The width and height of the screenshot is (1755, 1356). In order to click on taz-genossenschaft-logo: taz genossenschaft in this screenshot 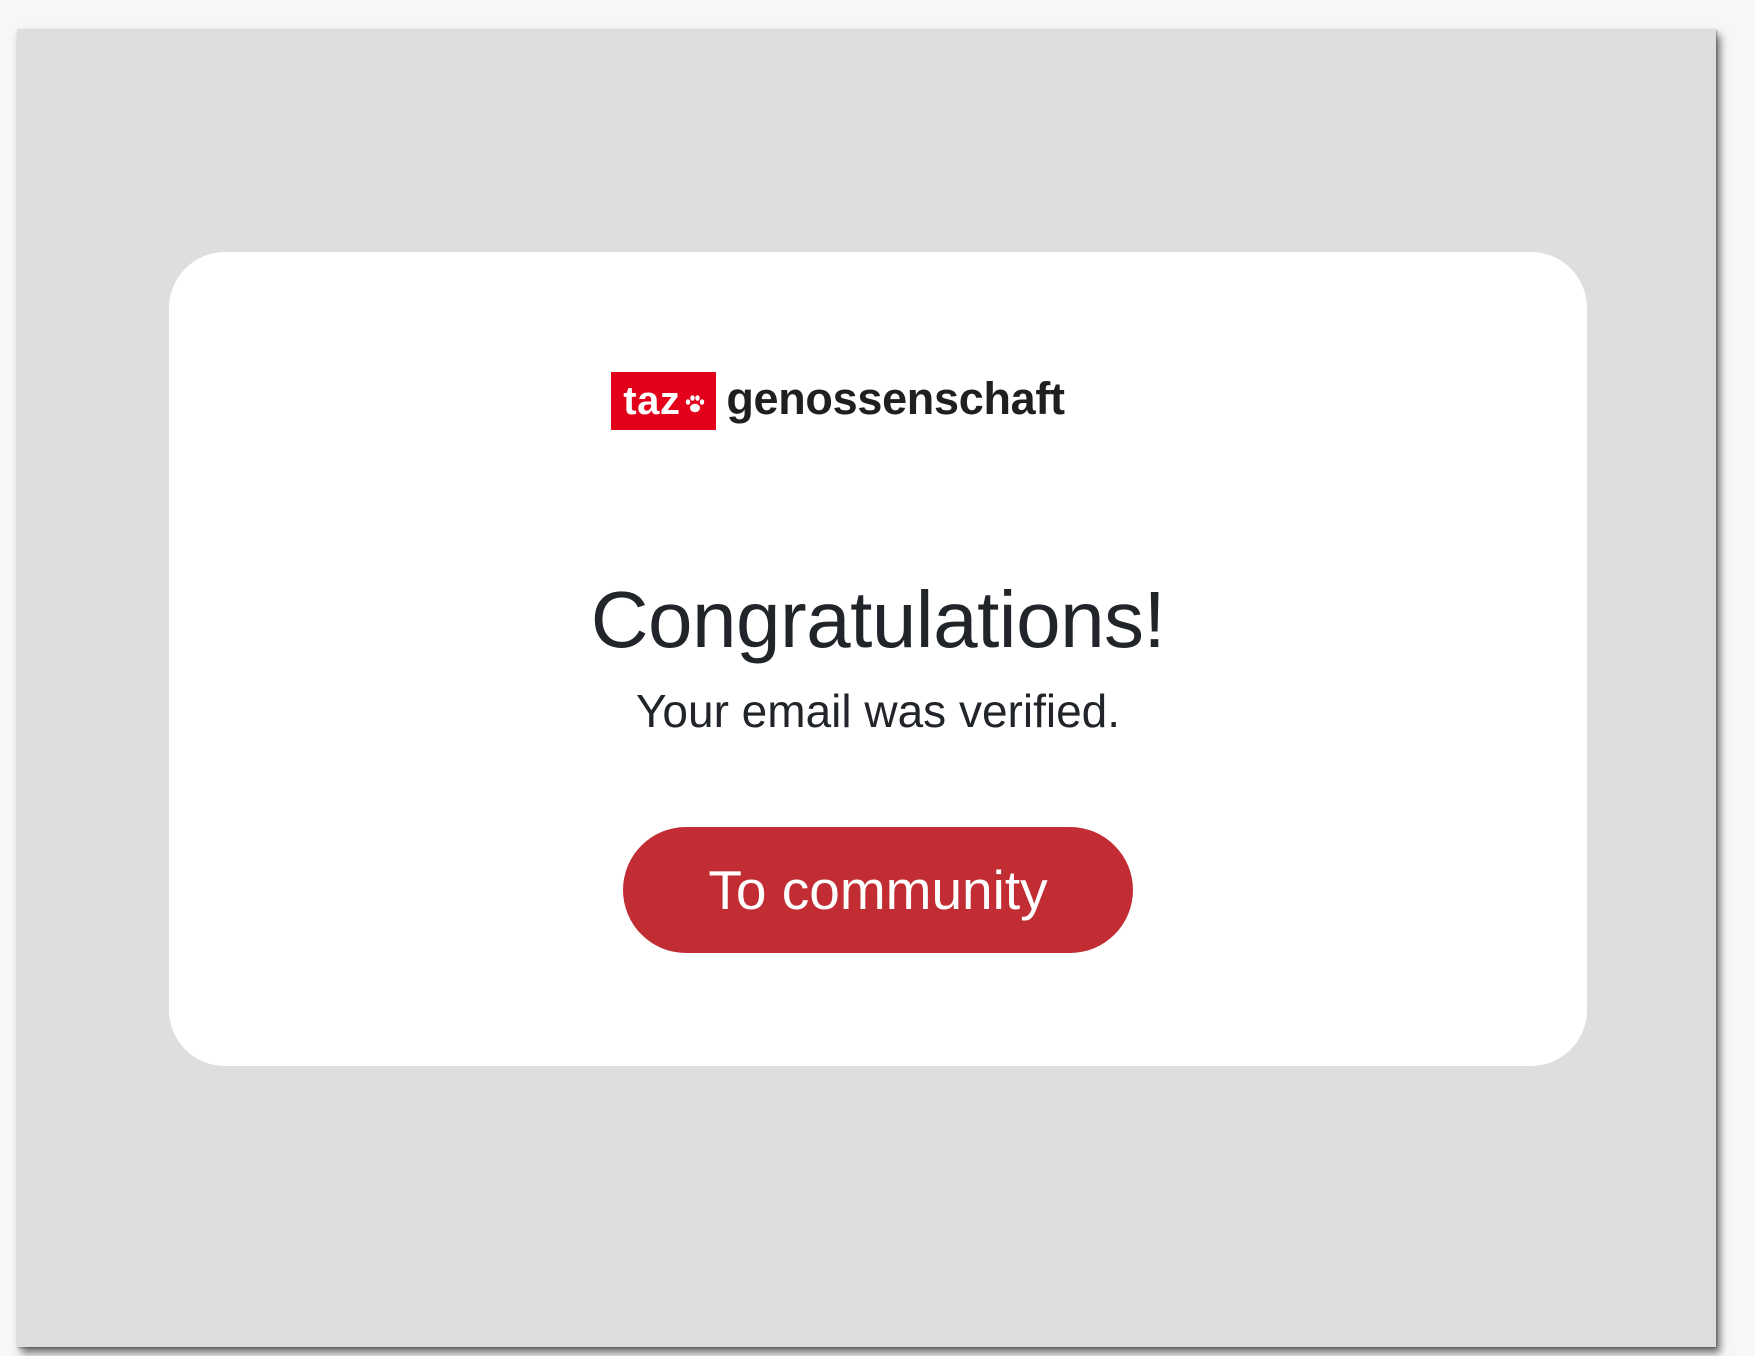, I will do `click(878, 401)`.